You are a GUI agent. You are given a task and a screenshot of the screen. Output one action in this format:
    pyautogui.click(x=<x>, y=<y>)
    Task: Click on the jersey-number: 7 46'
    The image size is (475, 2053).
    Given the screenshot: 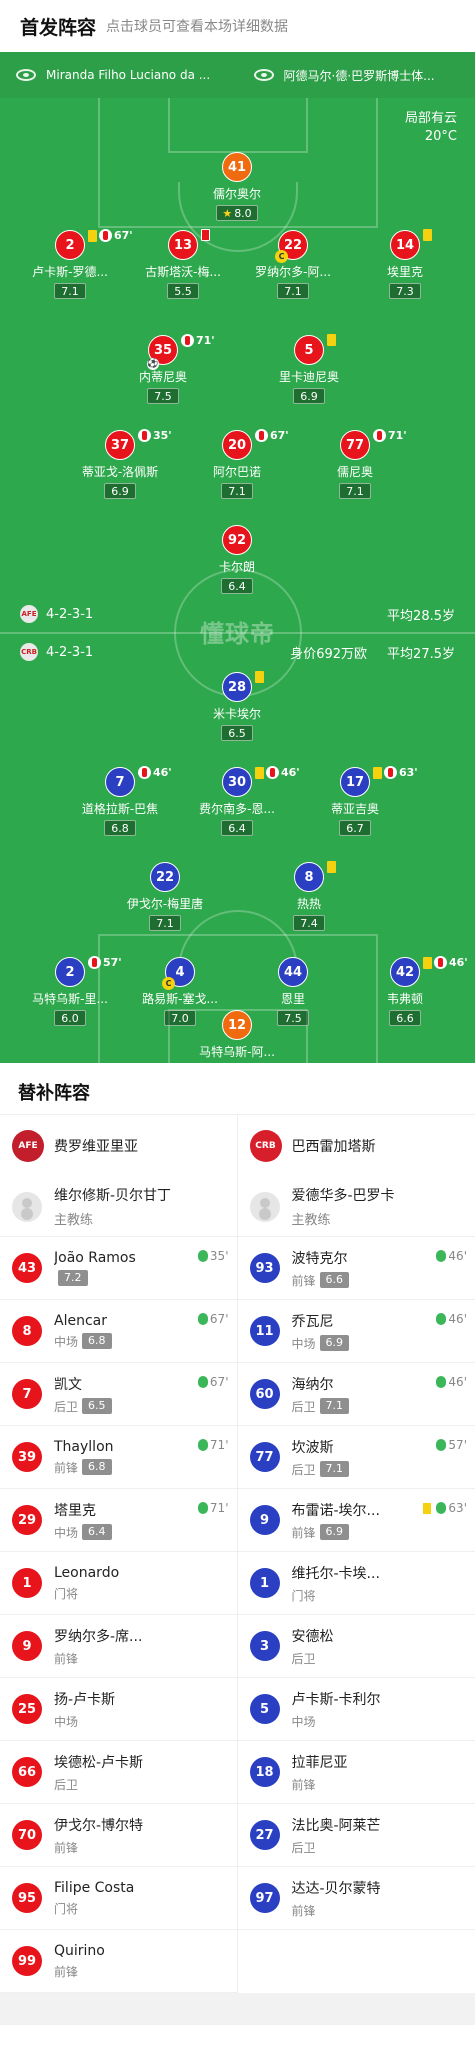 What is the action you would take?
    pyautogui.click(x=138, y=781)
    